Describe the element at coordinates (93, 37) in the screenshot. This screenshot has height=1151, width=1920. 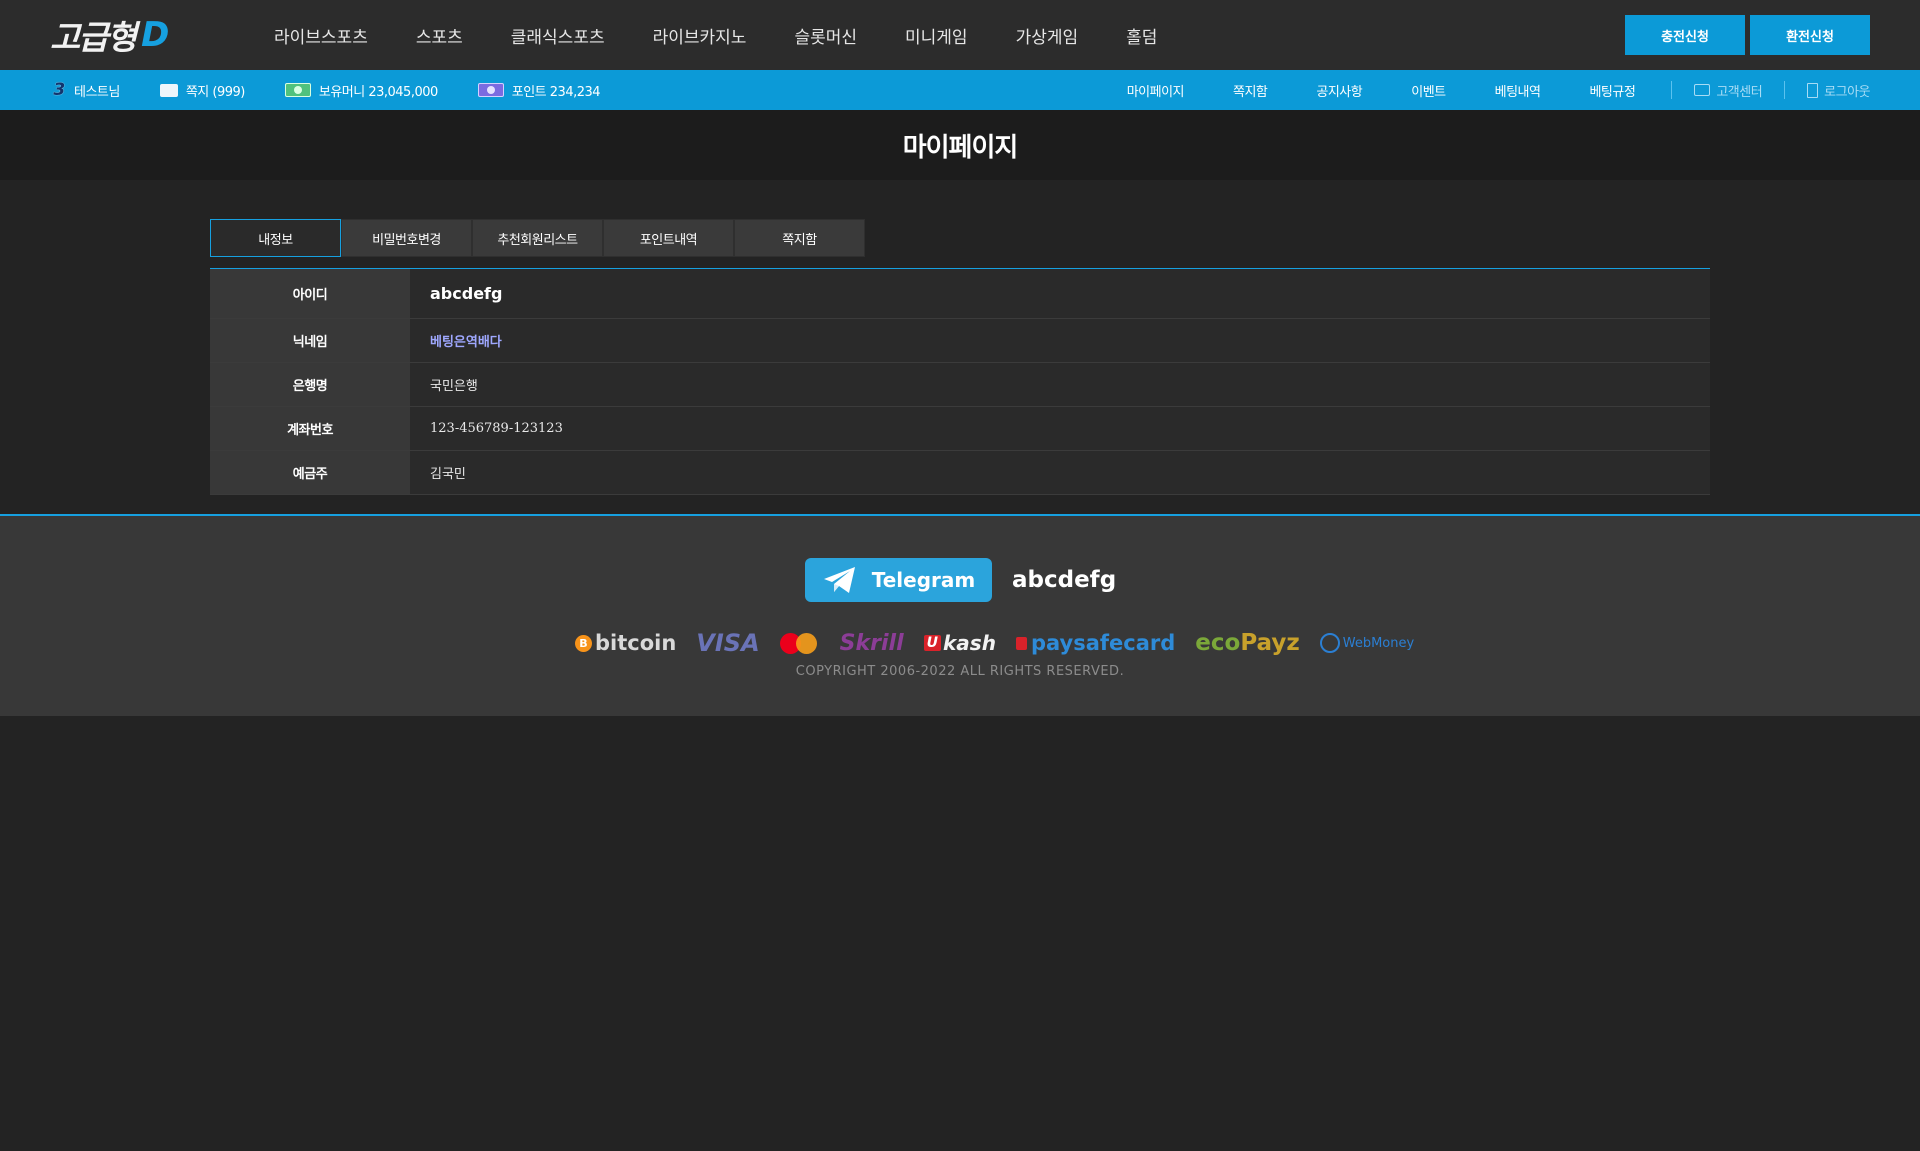
I see `logo-text: 고급형` at that location.